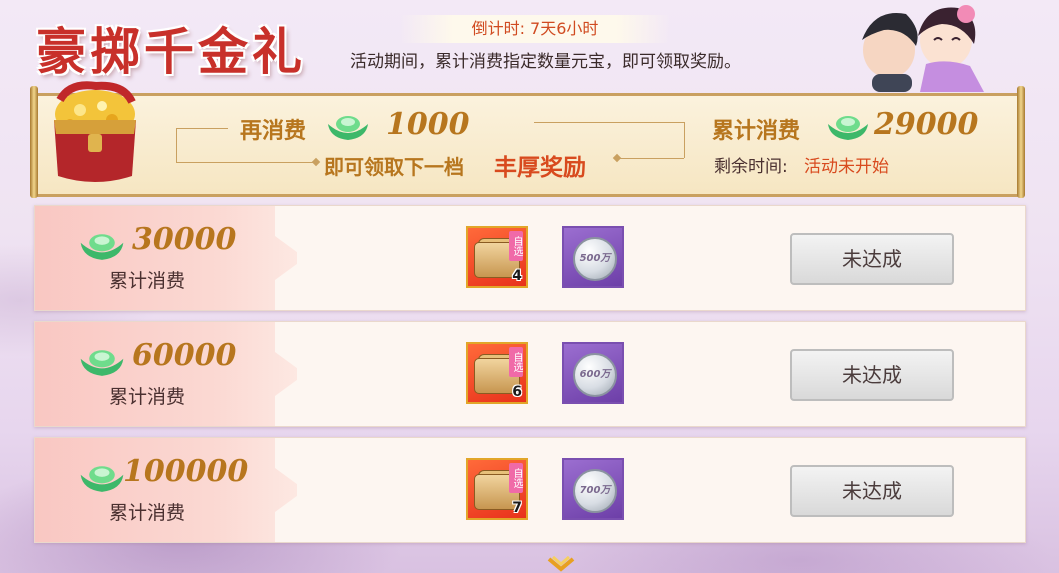  I want to click on remaining-time-label: 剩余时间:, so click(751, 167).